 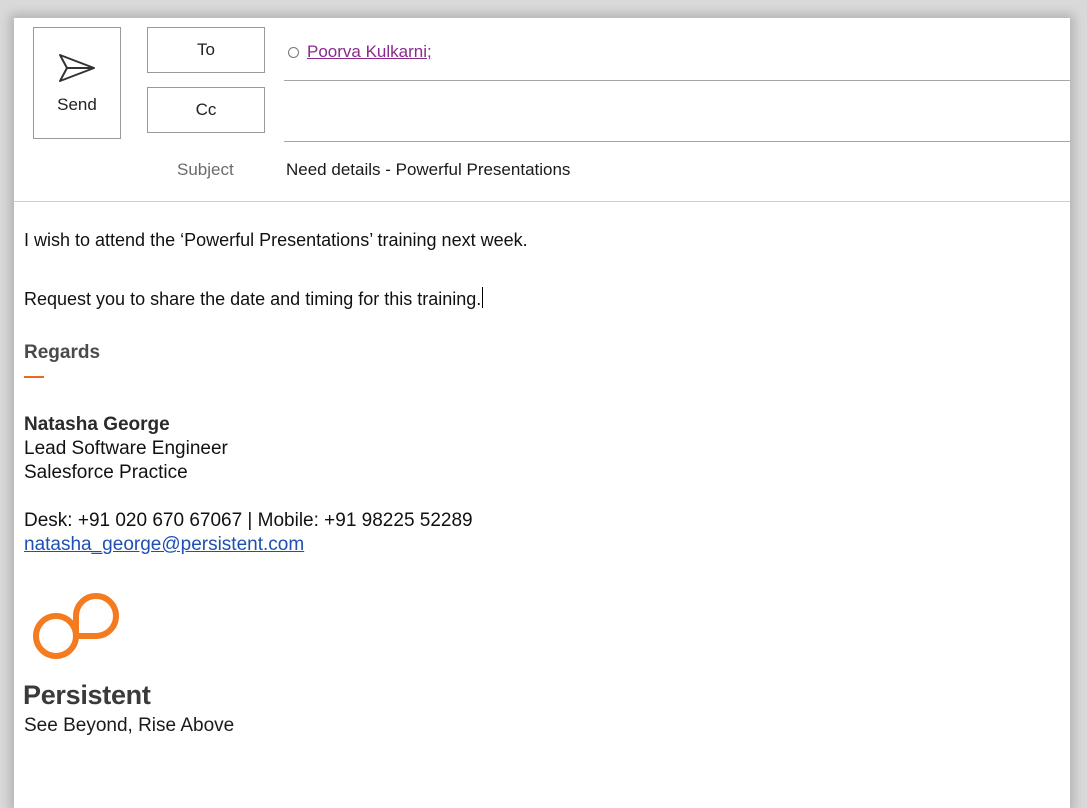 What do you see at coordinates (77, 83) in the screenshot?
I see `send-button: Send` at bounding box center [77, 83].